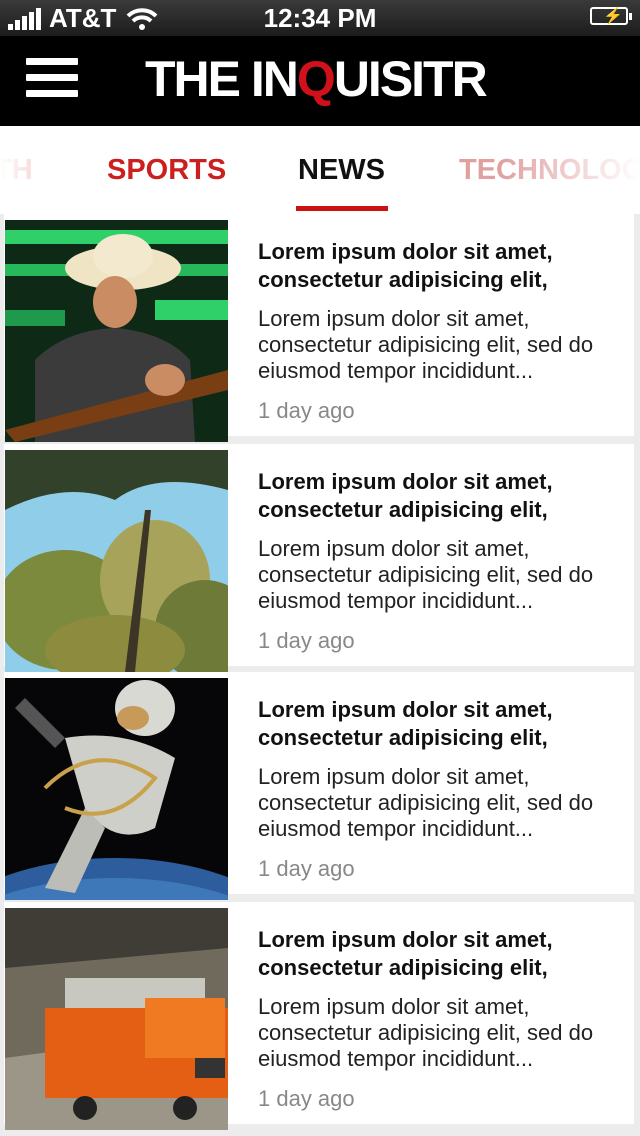 This screenshot has width=640, height=1136. Describe the element at coordinates (341, 170) in the screenshot. I see `tab-news: NEWS` at that location.